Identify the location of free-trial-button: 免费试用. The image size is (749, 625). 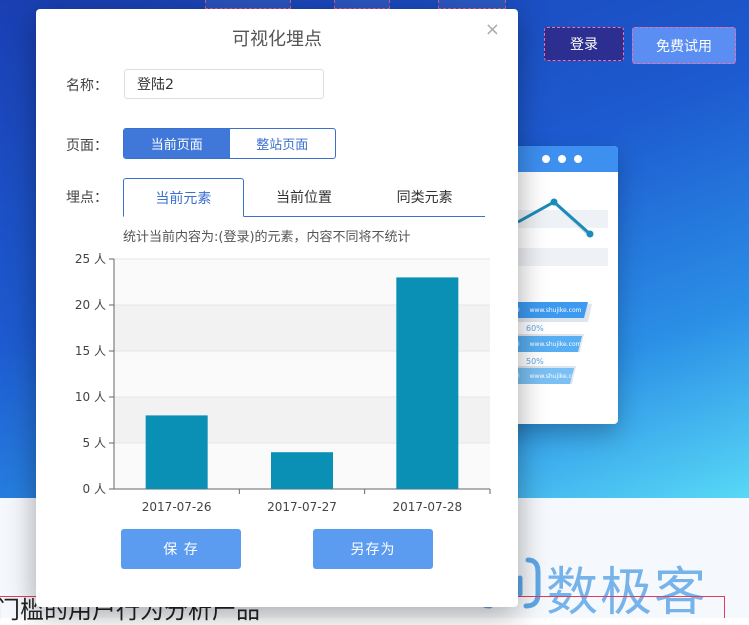
(684, 45).